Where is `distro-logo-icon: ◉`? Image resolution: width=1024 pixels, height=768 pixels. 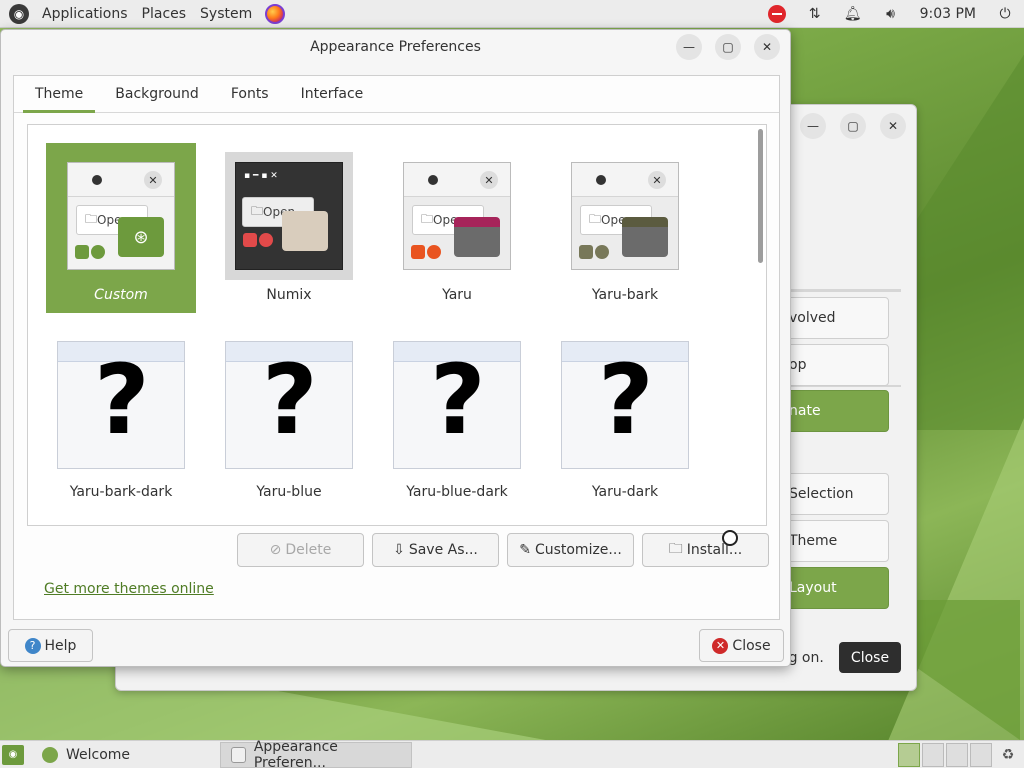
distro-logo-icon: ◉ is located at coordinates (19, 13).